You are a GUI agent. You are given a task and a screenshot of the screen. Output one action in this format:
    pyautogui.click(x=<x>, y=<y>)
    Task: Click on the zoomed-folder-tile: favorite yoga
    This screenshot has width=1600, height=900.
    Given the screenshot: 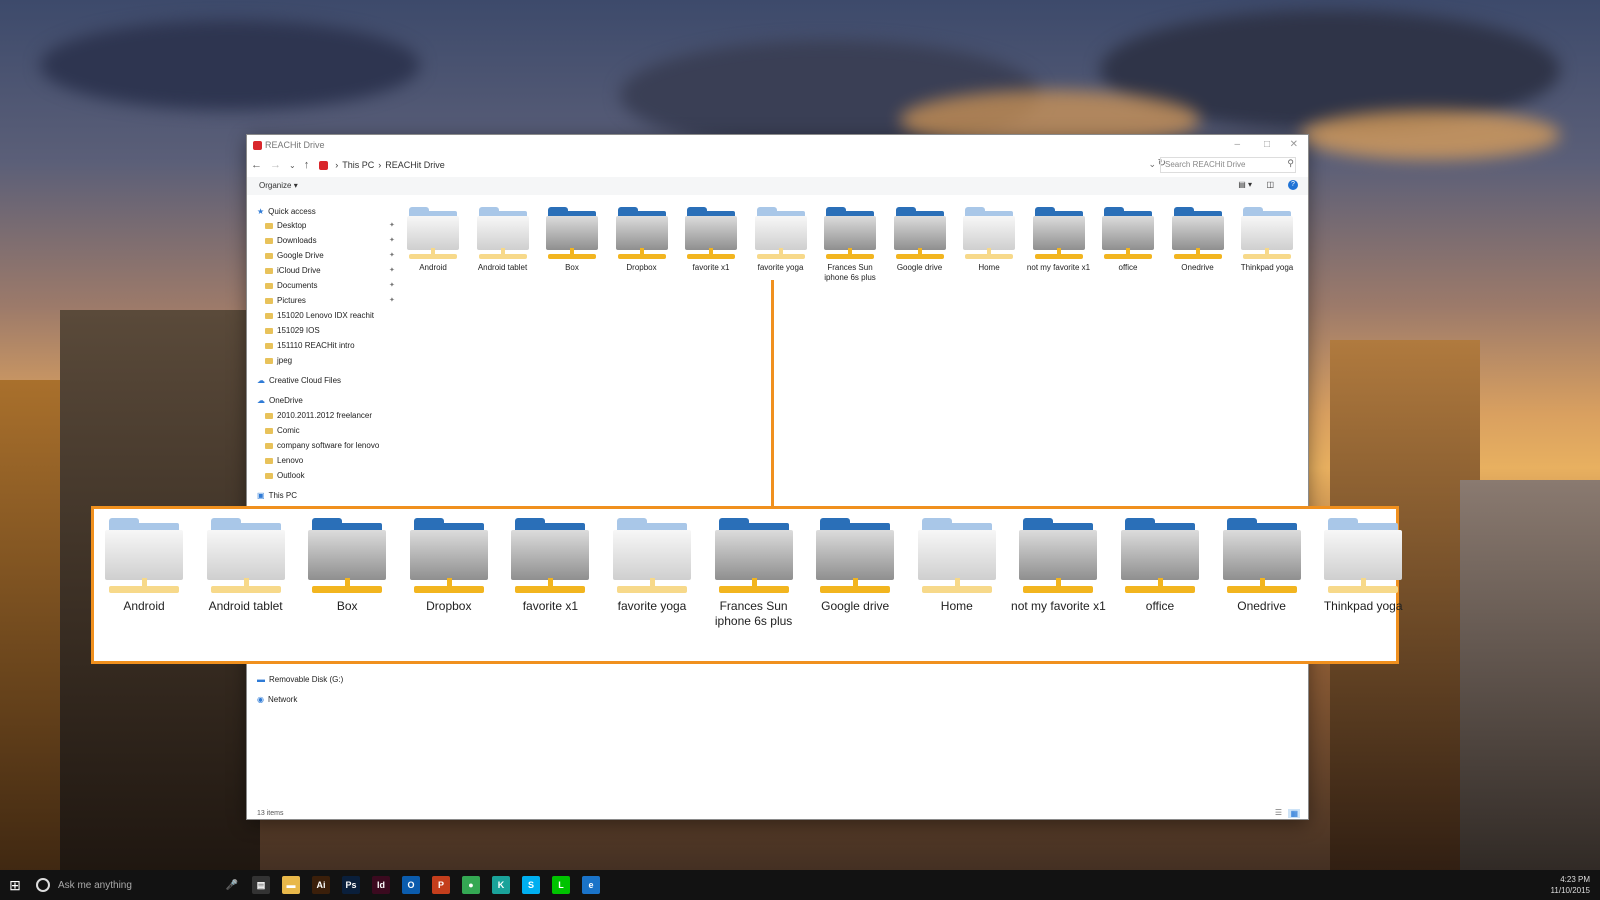 What is the action you would take?
    pyautogui.click(x=652, y=564)
    